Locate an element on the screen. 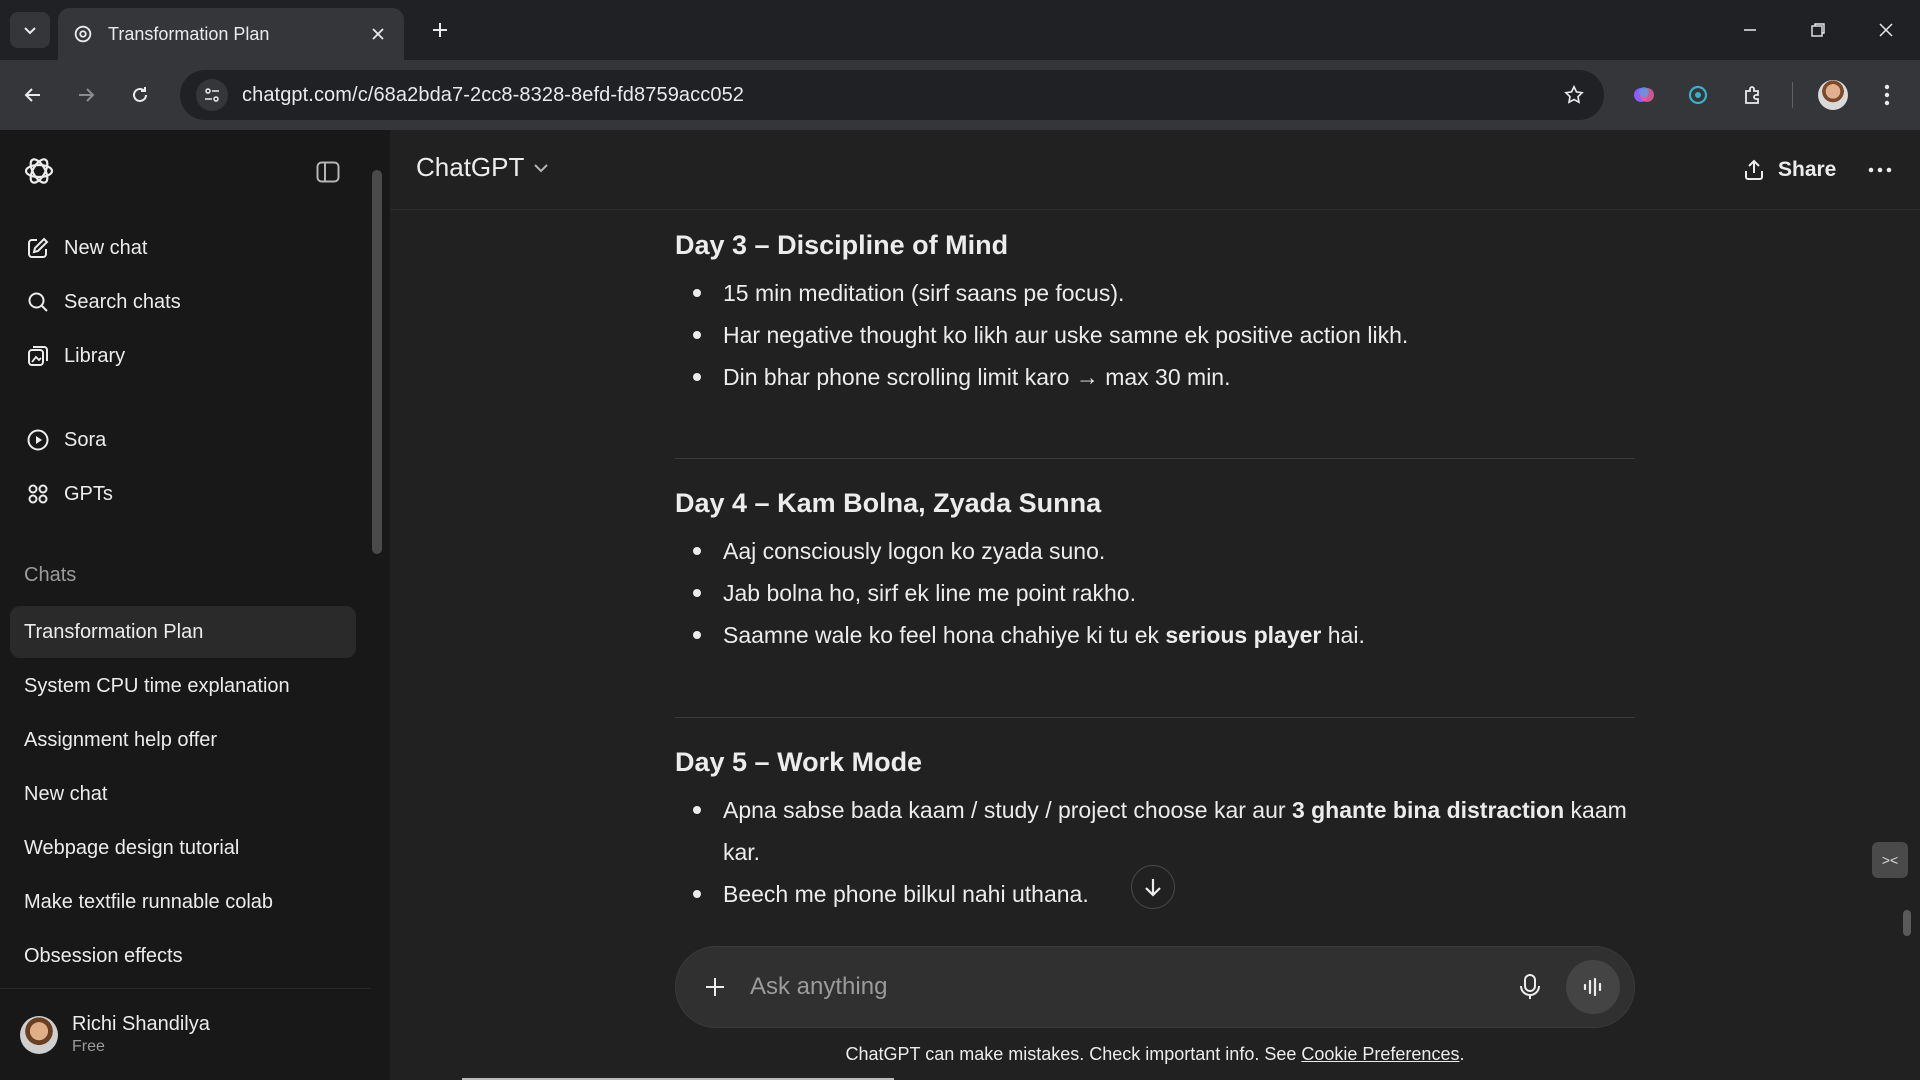 This screenshot has width=1920, height=1080. forward-button is located at coordinates (86, 95).